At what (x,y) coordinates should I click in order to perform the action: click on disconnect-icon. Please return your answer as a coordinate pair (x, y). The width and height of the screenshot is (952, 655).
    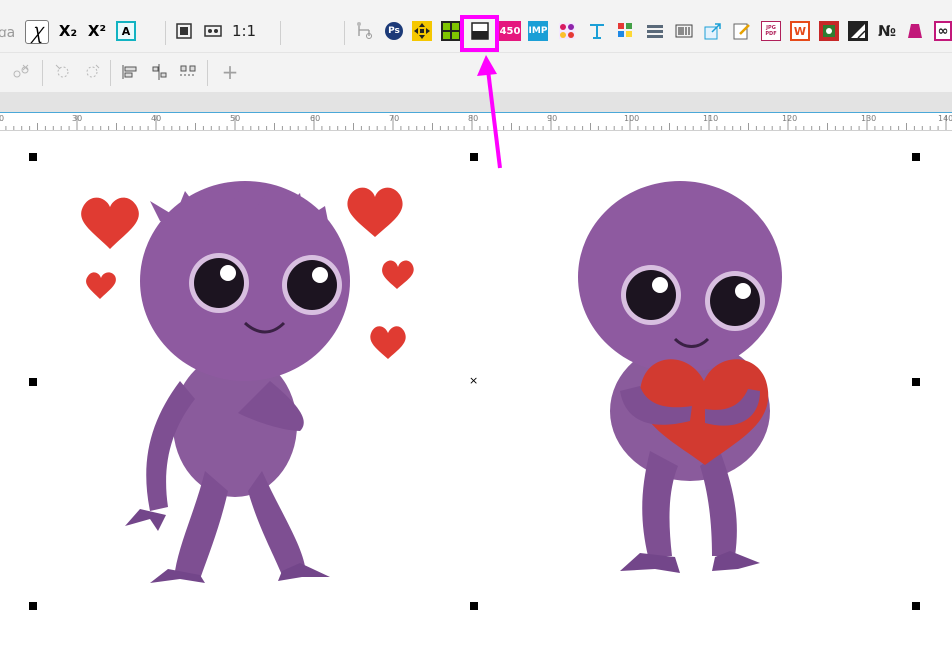
    Looking at the image, I should click on (21, 72).